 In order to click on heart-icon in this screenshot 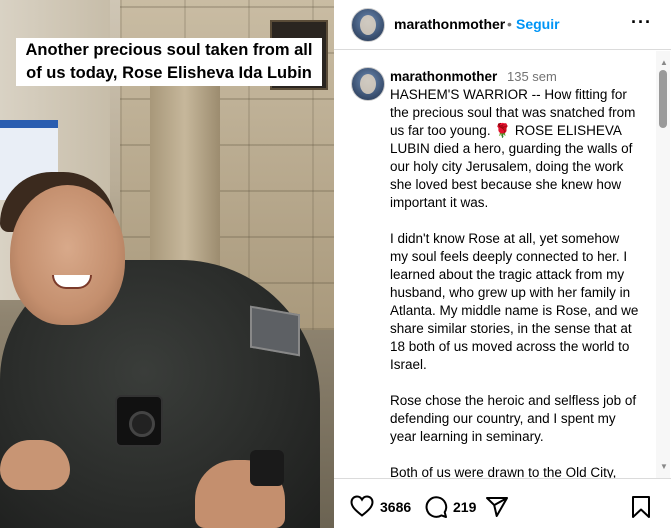, I will do `click(362, 506)`.